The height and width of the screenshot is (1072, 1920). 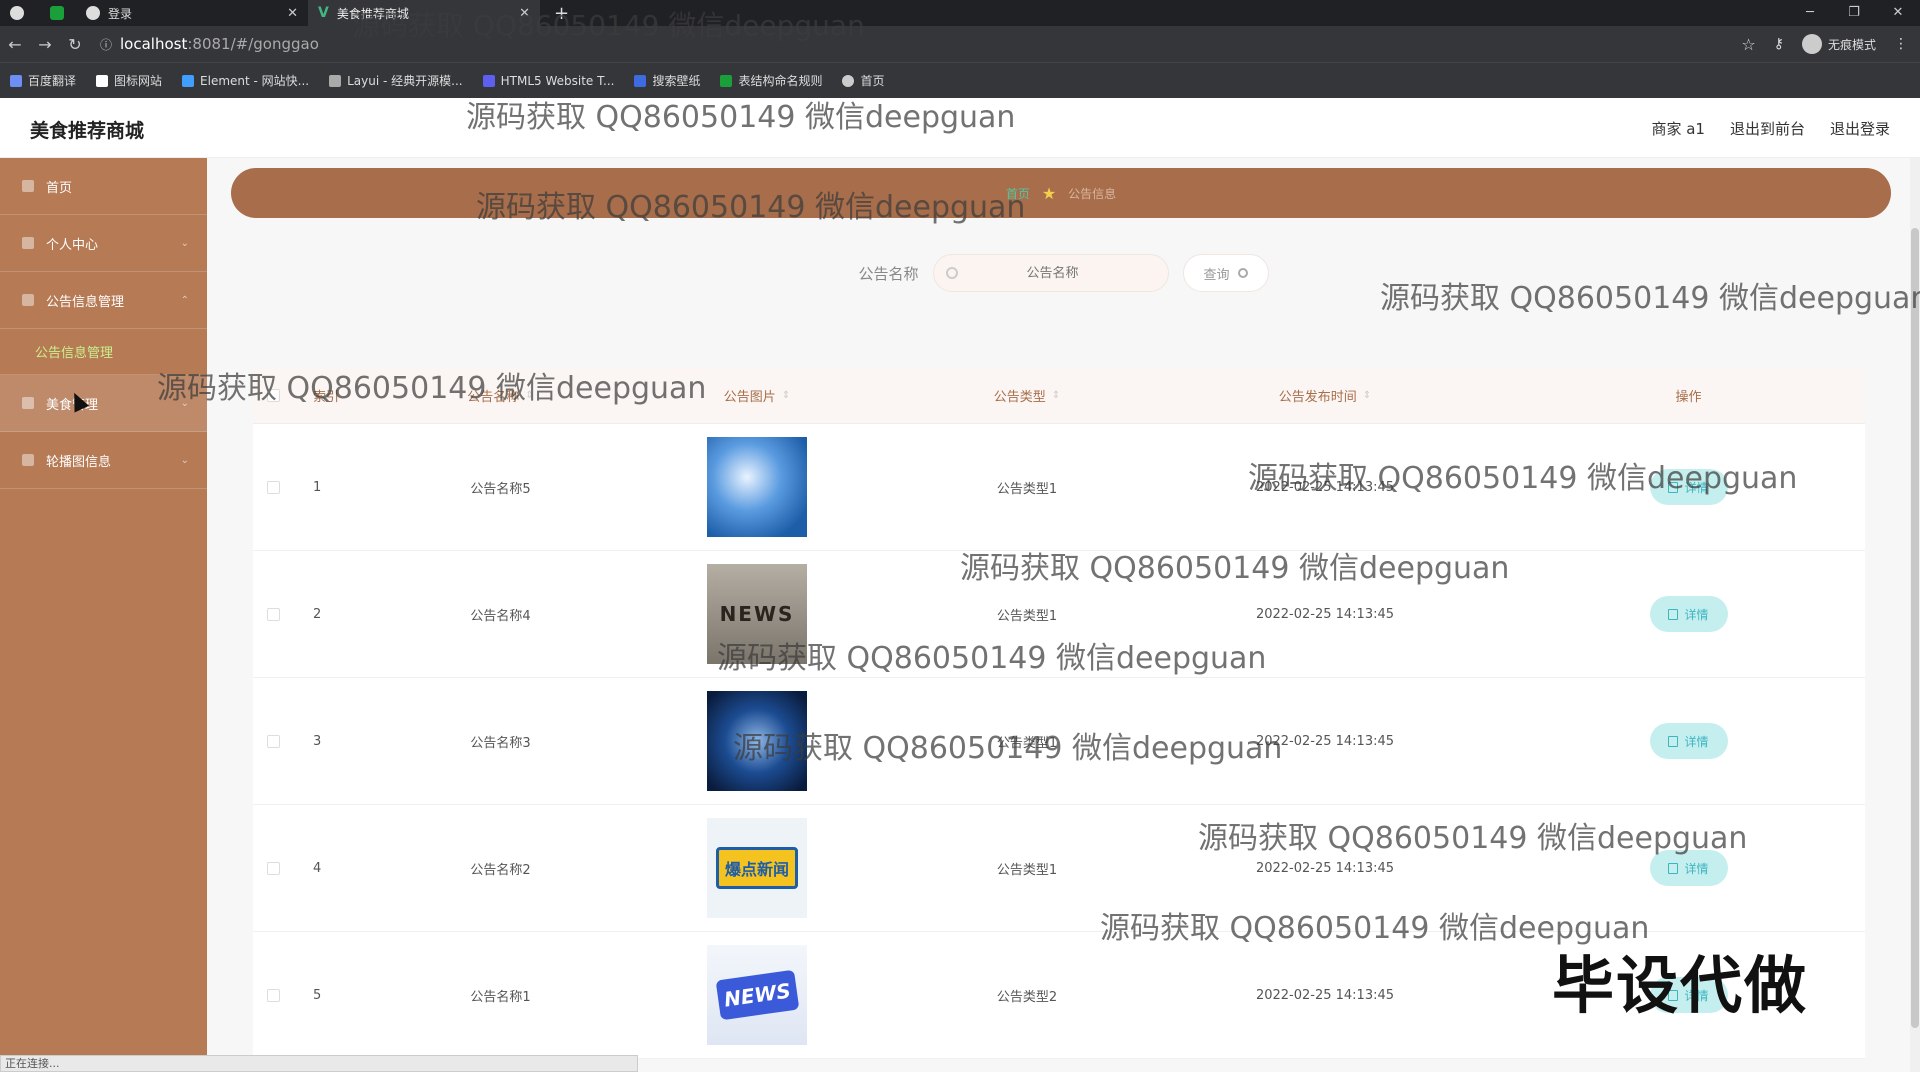 I want to click on breadcrumb-current: 公告信息, so click(x=1092, y=193).